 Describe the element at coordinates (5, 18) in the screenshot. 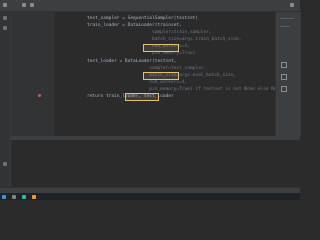

I see `project-icon` at that location.